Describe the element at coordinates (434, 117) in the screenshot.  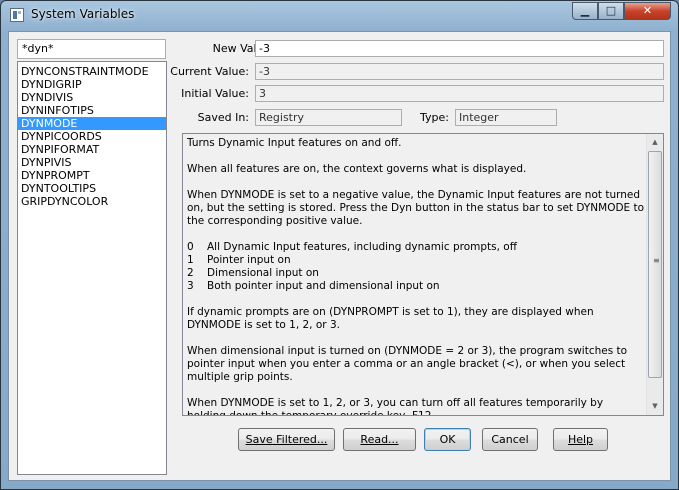
I see `type-label: Type:` at that location.